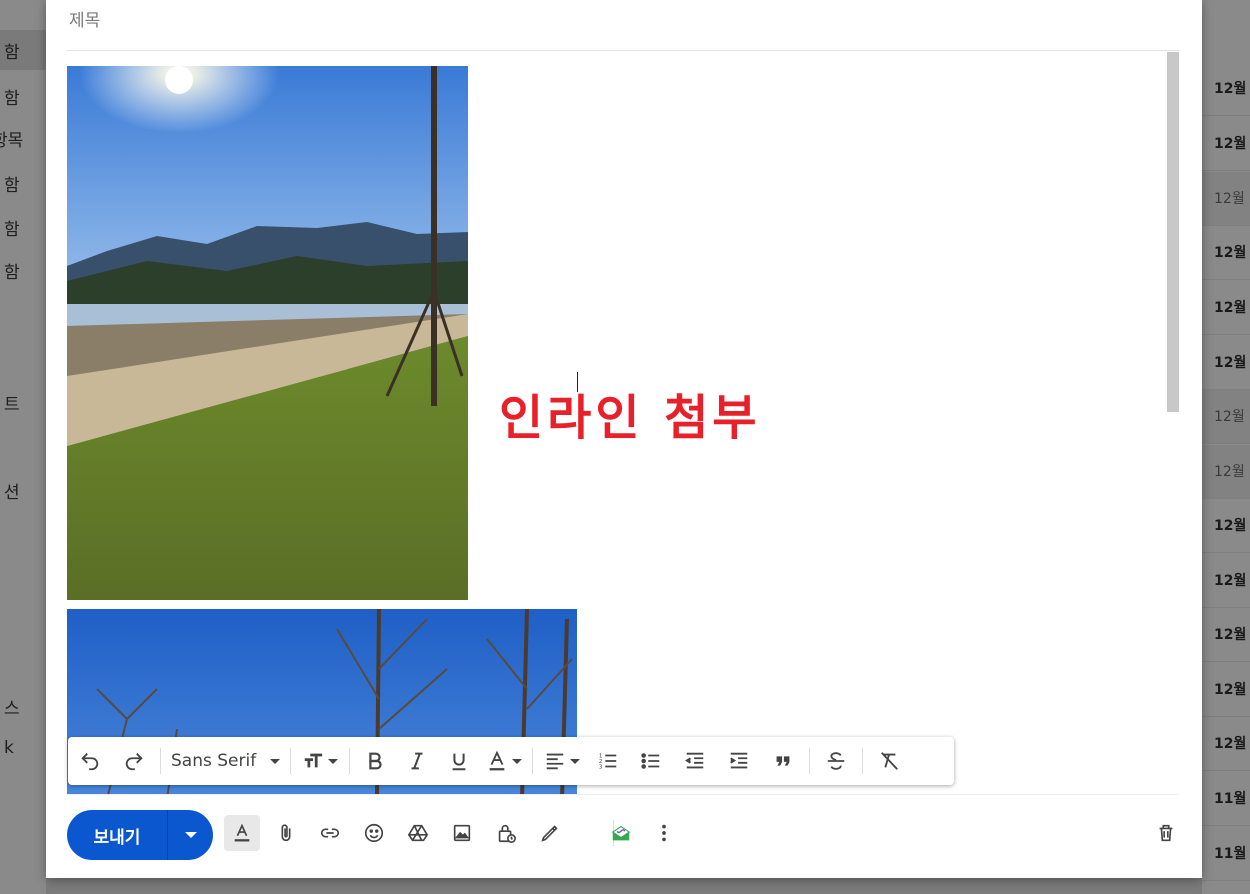 This screenshot has width=1250, height=894. Describe the element at coordinates (739, 761) in the screenshot. I see `indent-more-icon` at that location.